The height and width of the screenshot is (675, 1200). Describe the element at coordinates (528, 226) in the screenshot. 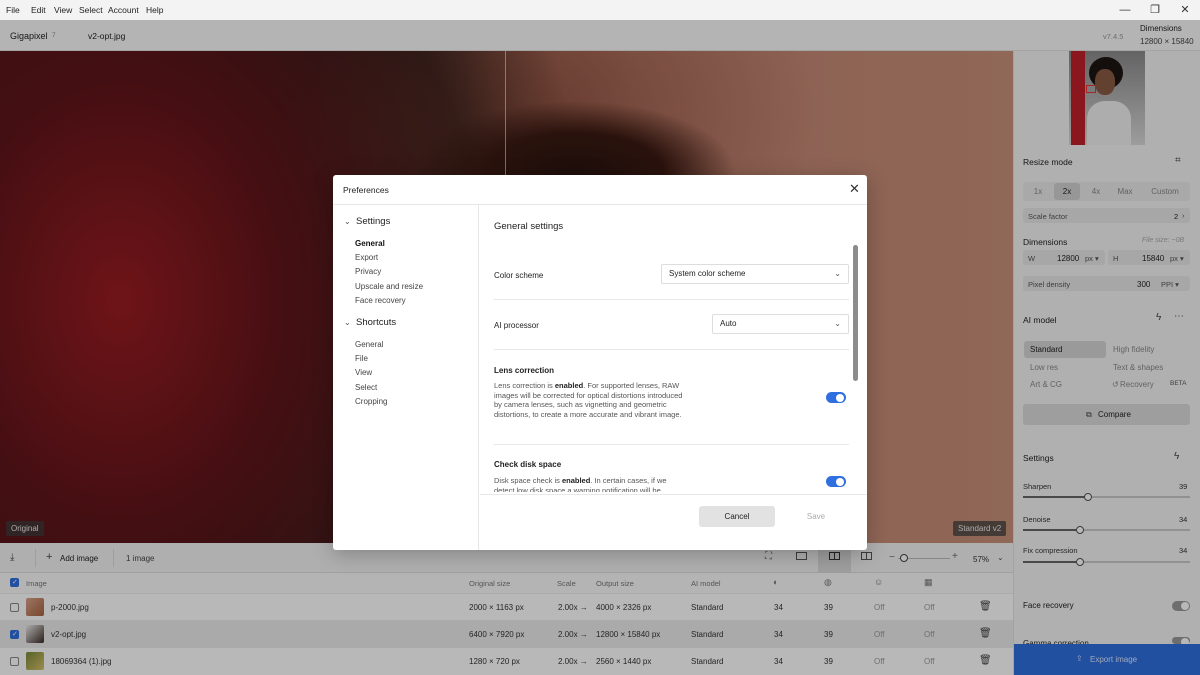

I see `content-title: General settings` at that location.